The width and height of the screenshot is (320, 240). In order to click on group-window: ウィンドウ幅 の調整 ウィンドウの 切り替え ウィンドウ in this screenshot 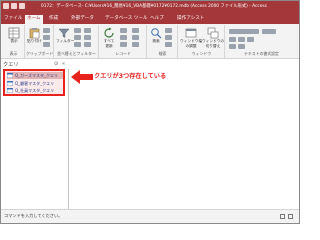, I will do `click(202, 41)`.